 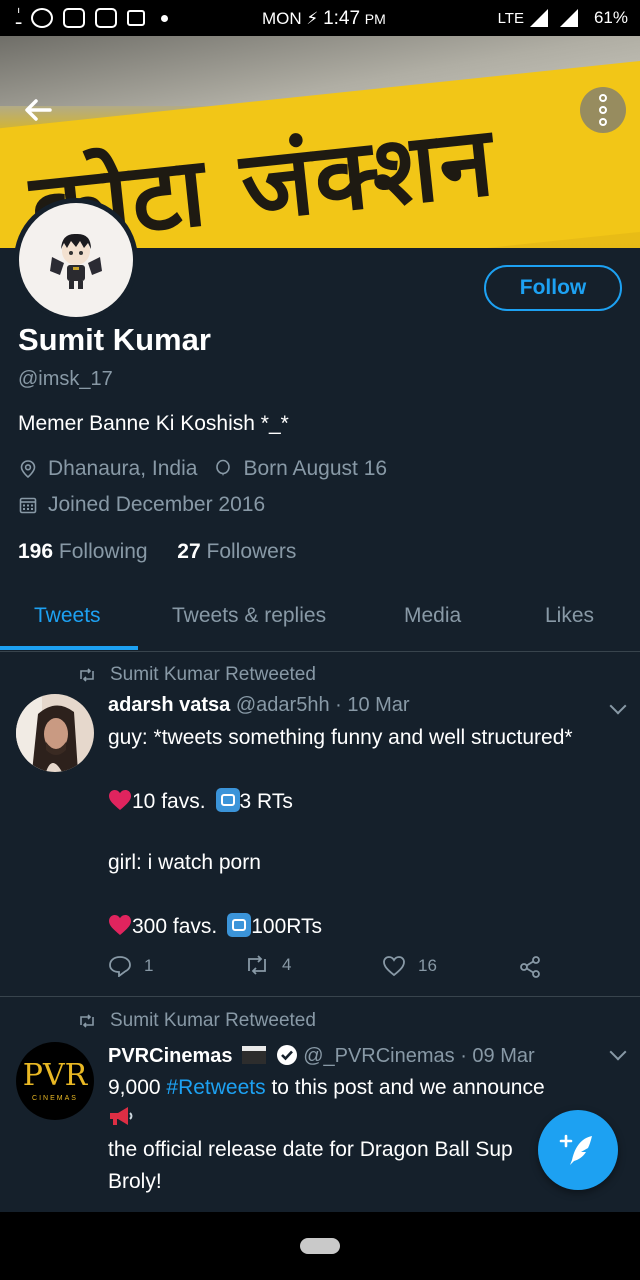 What do you see at coordinates (215, 1087) in the screenshot?
I see `hashtag-link: #Retweets` at bounding box center [215, 1087].